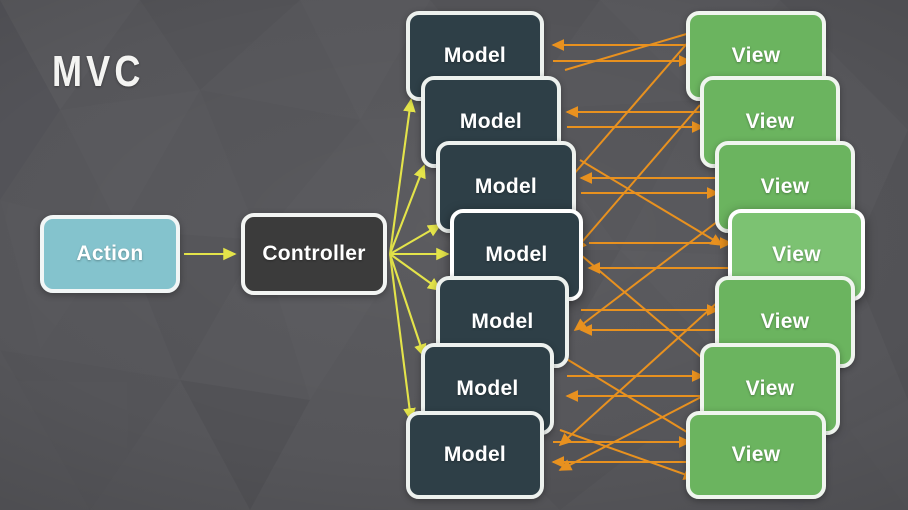 The height and width of the screenshot is (510, 908). I want to click on view-node-7: View, so click(756, 455).